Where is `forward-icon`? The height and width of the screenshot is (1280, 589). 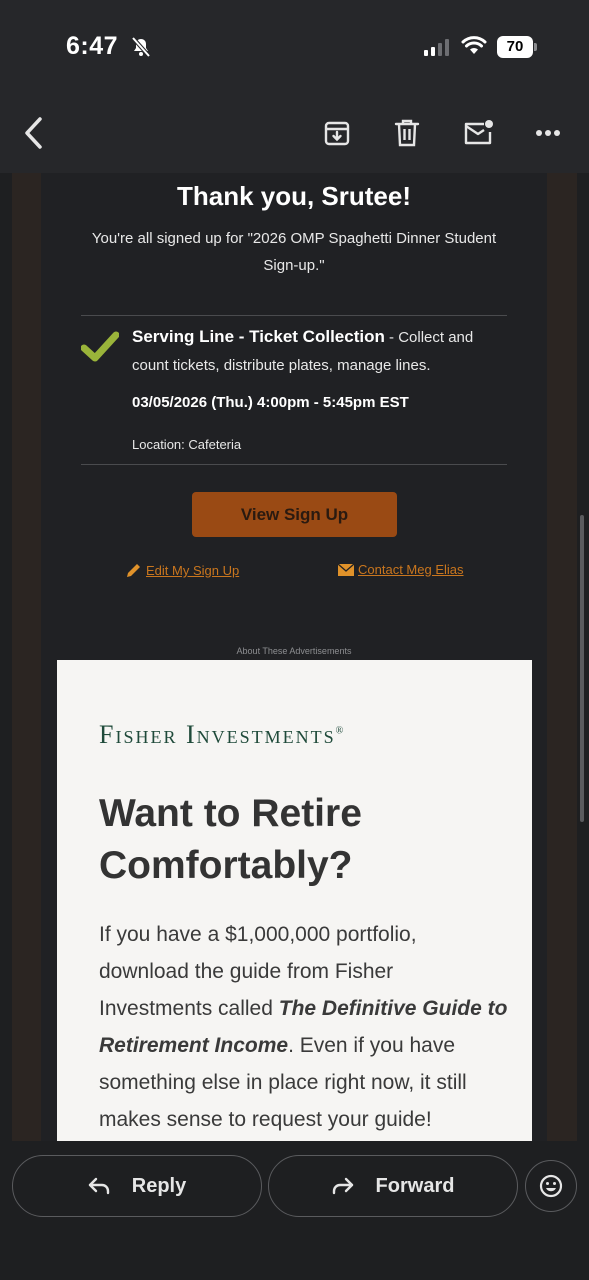
forward-icon is located at coordinates (342, 1186).